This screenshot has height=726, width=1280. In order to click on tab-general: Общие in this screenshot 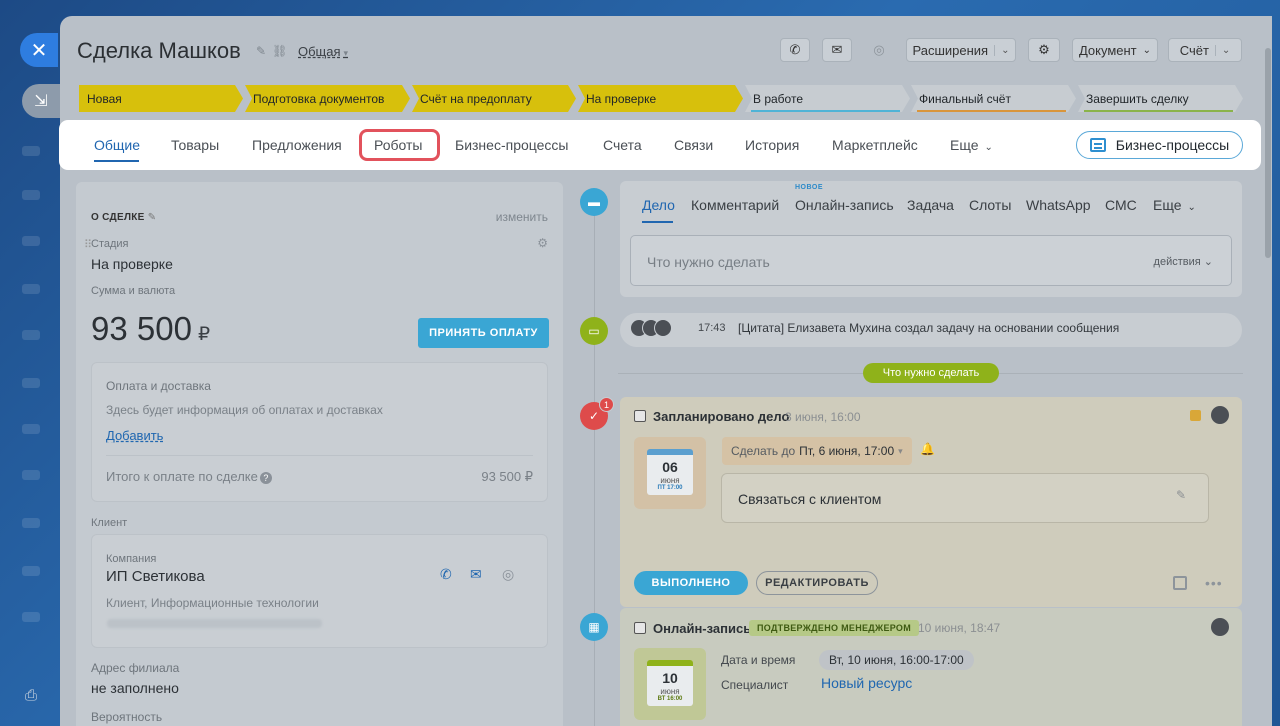, I will do `click(117, 145)`.